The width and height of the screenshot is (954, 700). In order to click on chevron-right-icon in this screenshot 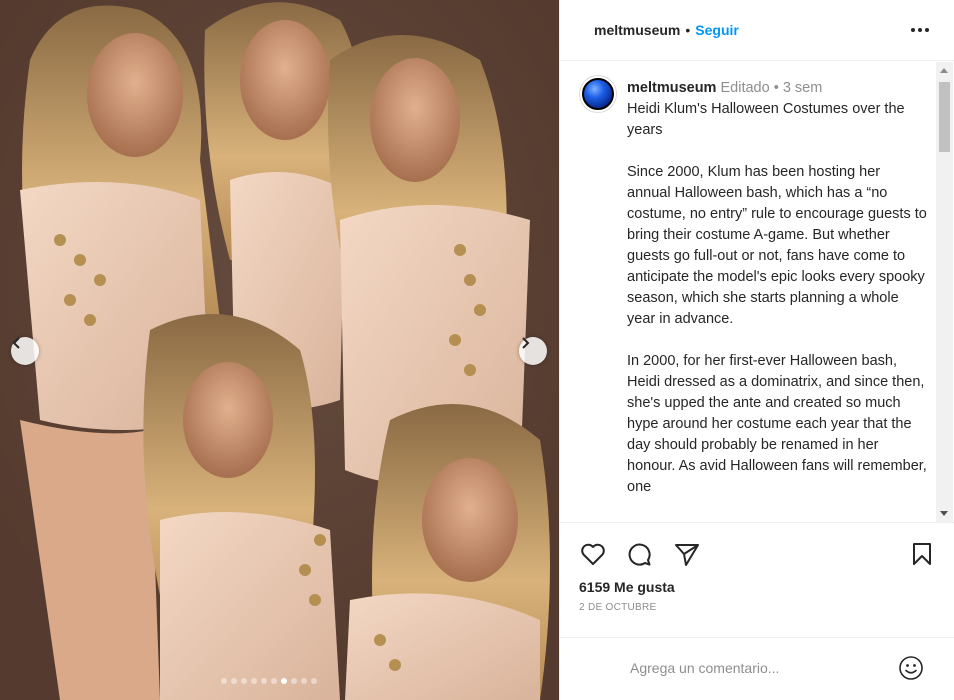, I will do `click(526, 343)`.